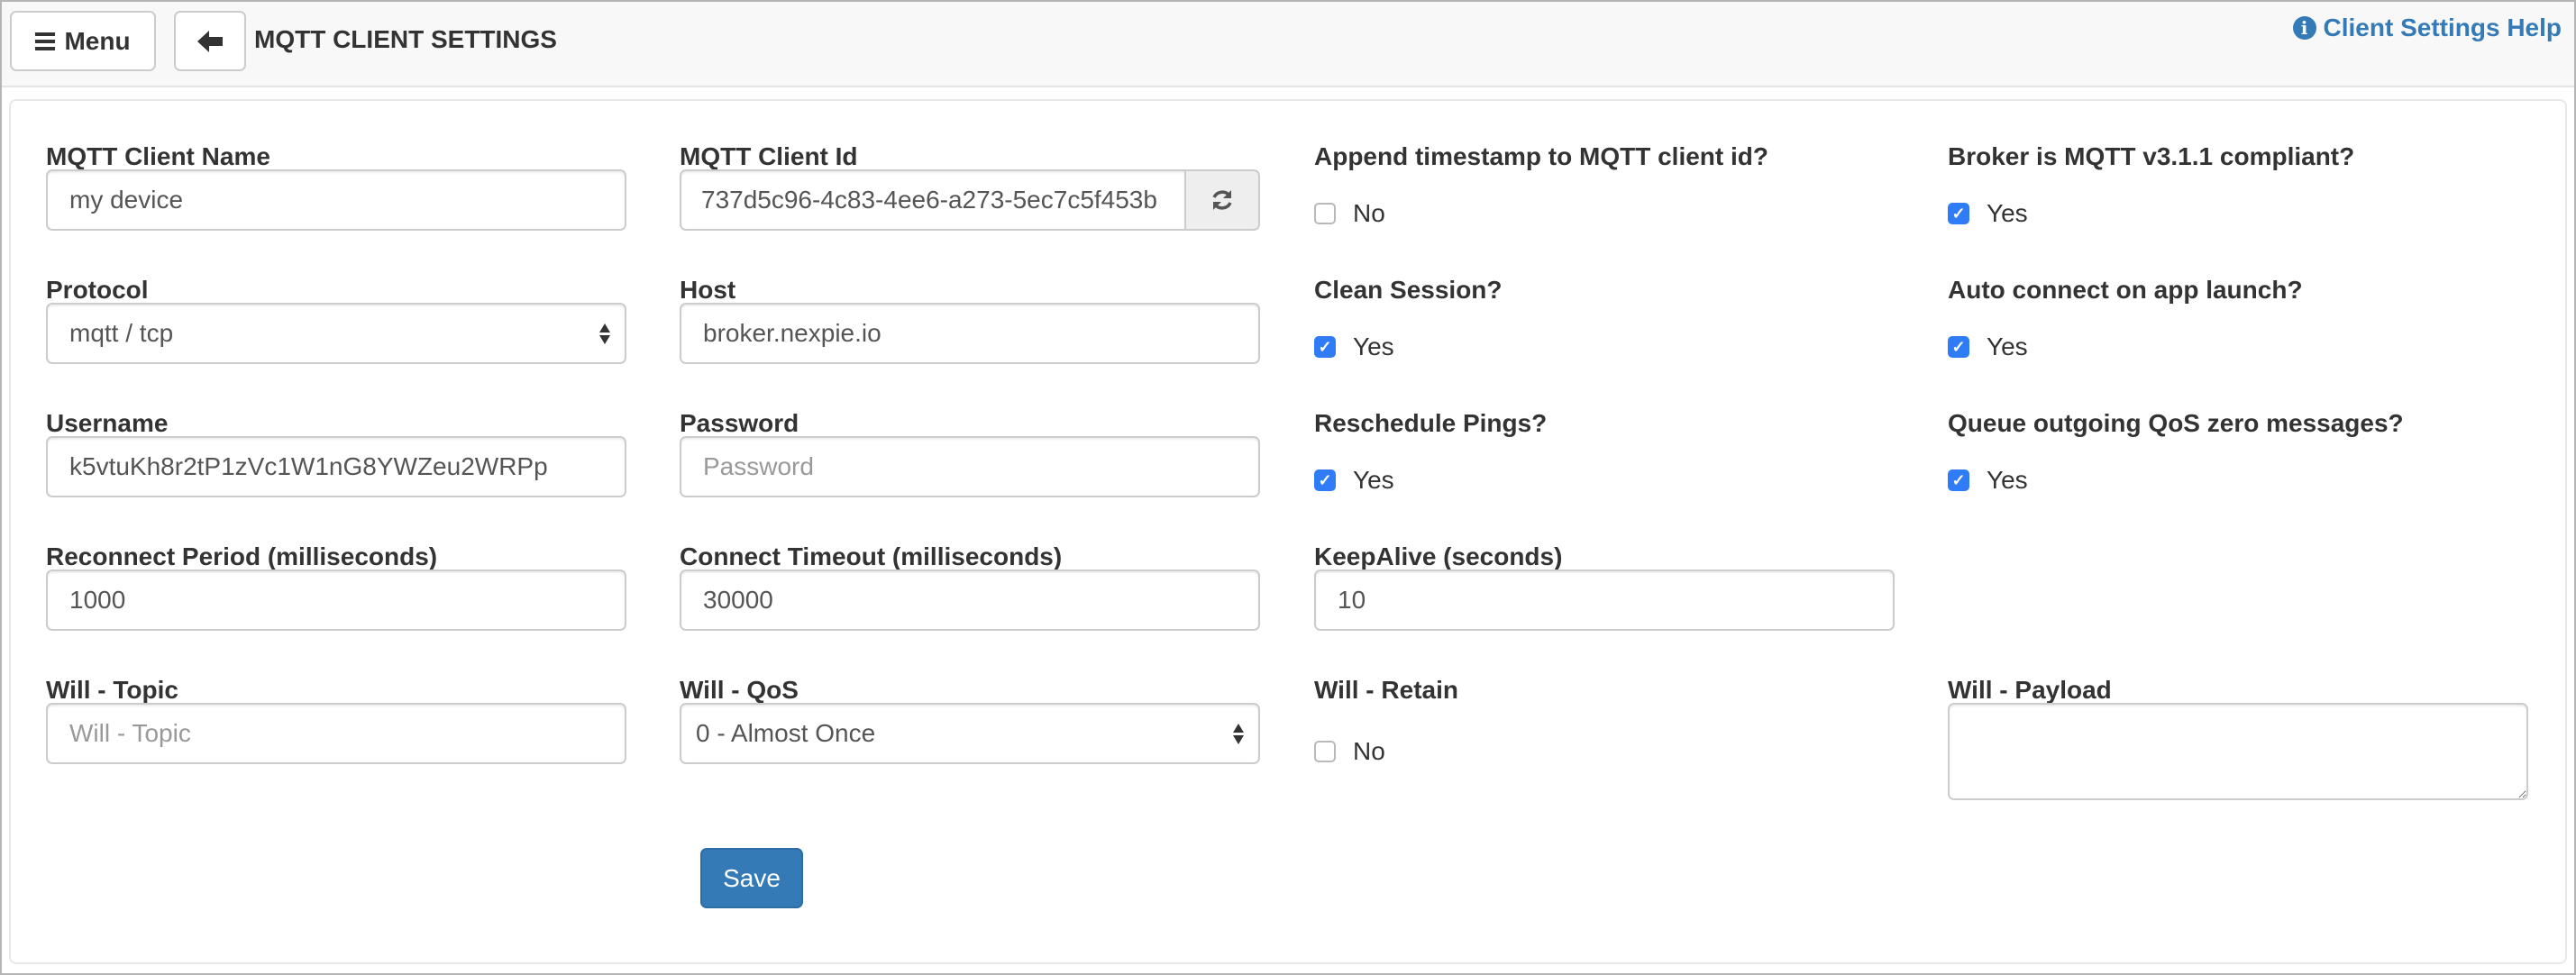 This screenshot has width=2576, height=975. I want to click on auto-connect-state: Yes, so click(2007, 346).